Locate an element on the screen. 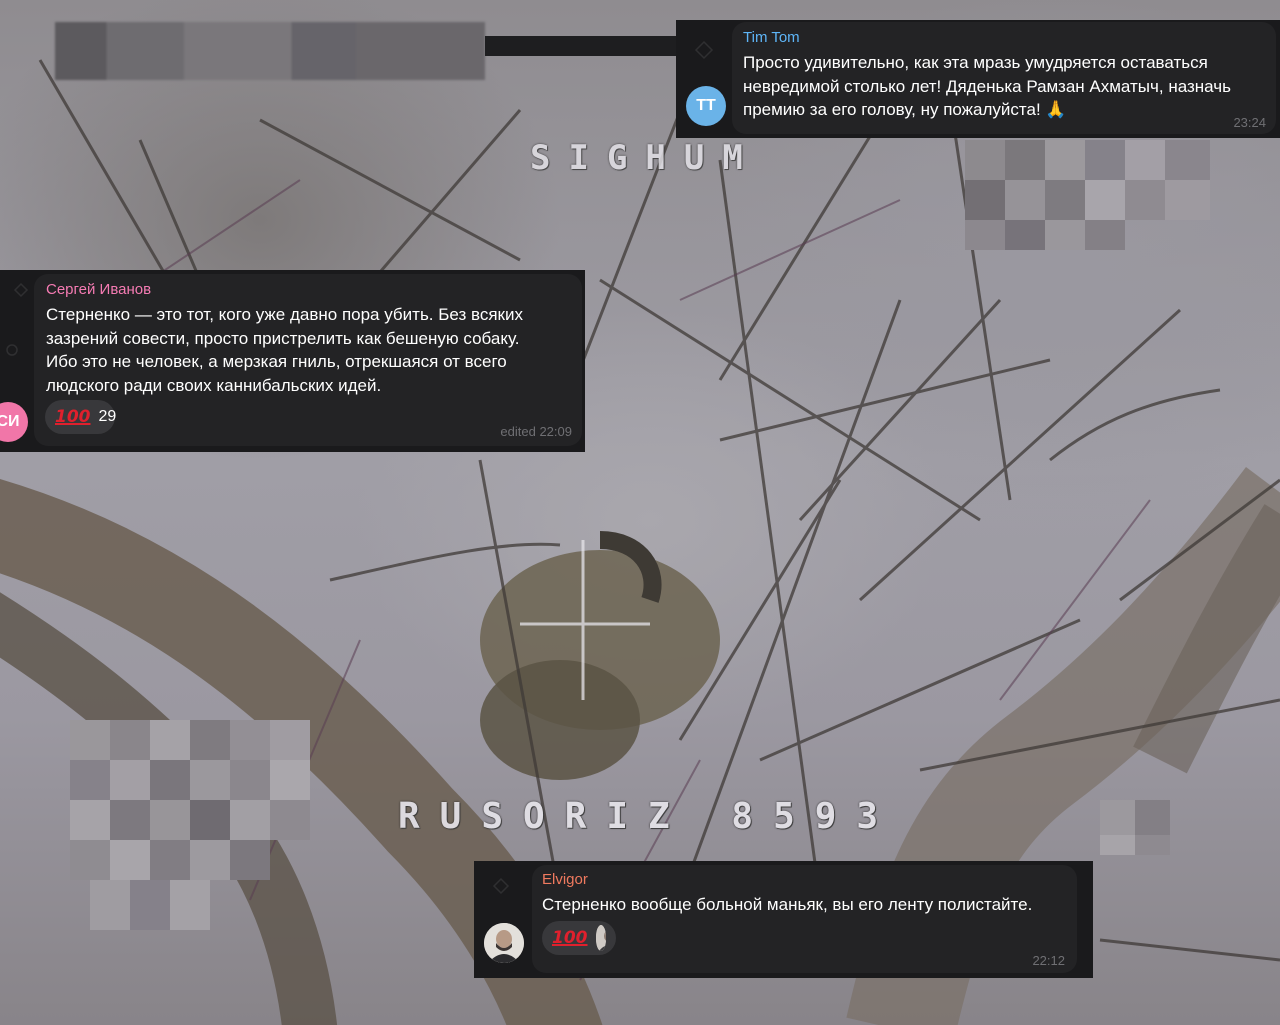 The image size is (1280, 1025). reaction-100: 100 is located at coordinates (579, 938).